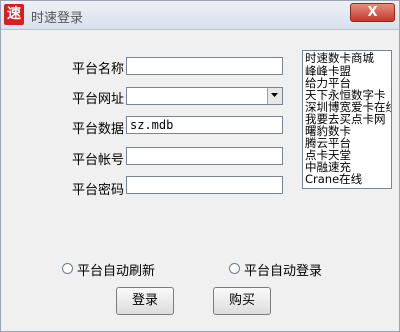 The width and height of the screenshot is (400, 332). I want to click on auto-login-radio, so click(234, 268).